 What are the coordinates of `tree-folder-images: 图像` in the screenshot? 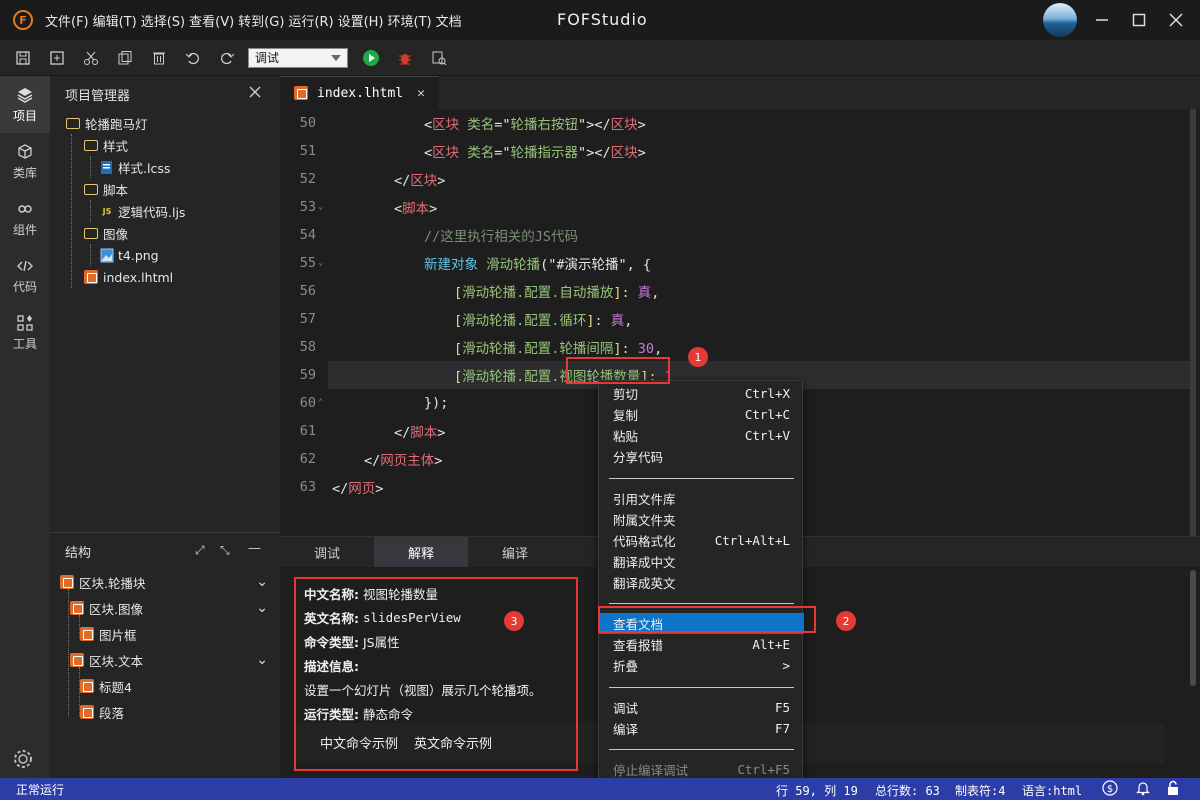 It's located at (165, 233).